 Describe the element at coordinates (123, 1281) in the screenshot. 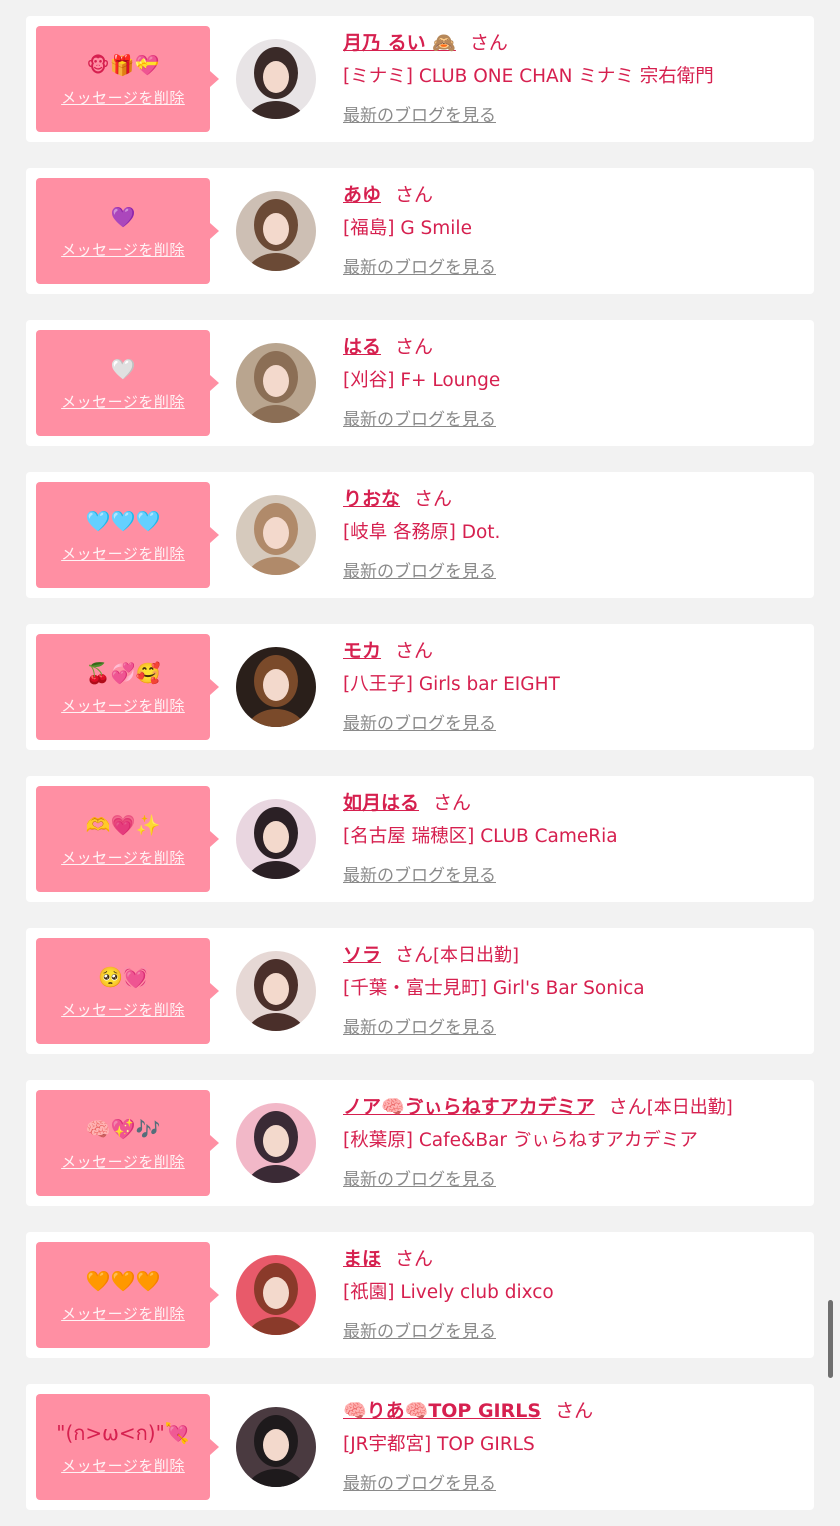

I see `message-text: 🧡🧡🧡` at that location.